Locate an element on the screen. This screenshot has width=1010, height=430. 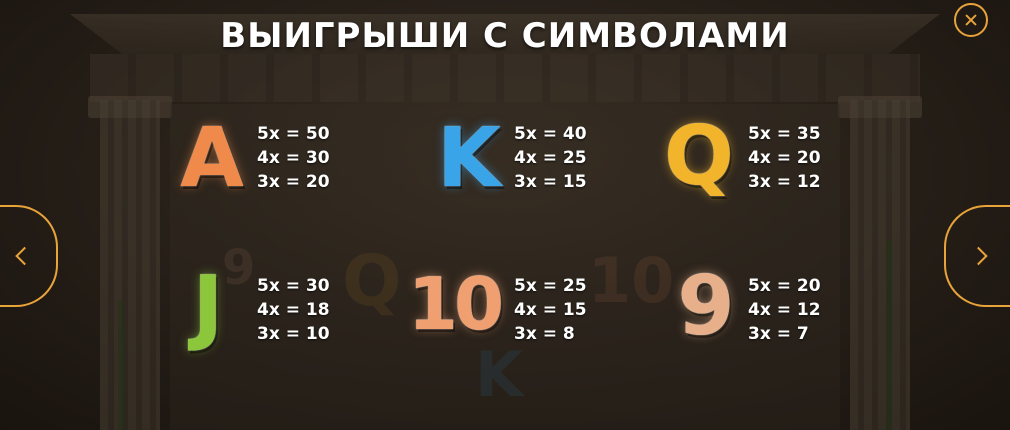
symbol-glyph: A is located at coordinates (212, 158).